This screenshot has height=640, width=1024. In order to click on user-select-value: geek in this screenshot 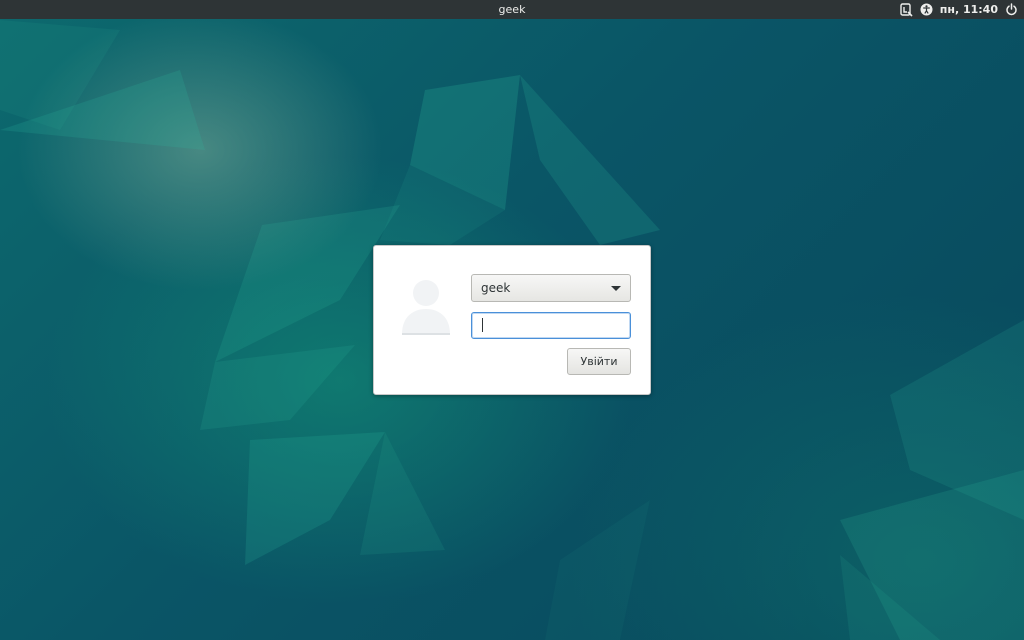, I will do `click(496, 288)`.